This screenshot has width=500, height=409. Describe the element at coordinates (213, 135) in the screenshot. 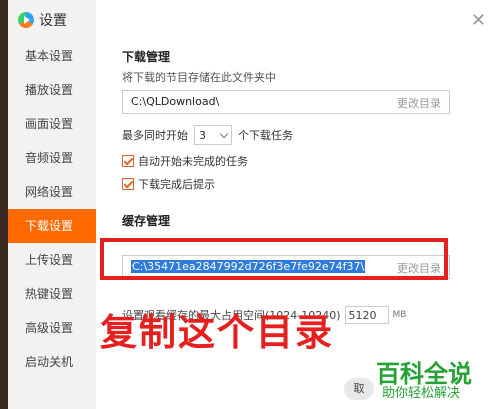

I see `concurrent-select: 3` at that location.